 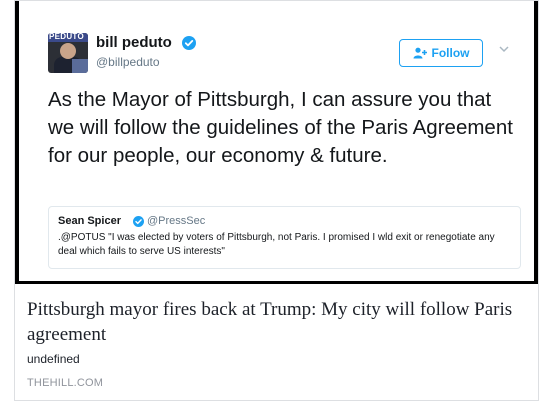 I want to click on avatar: PEDUTO, so click(x=68, y=53).